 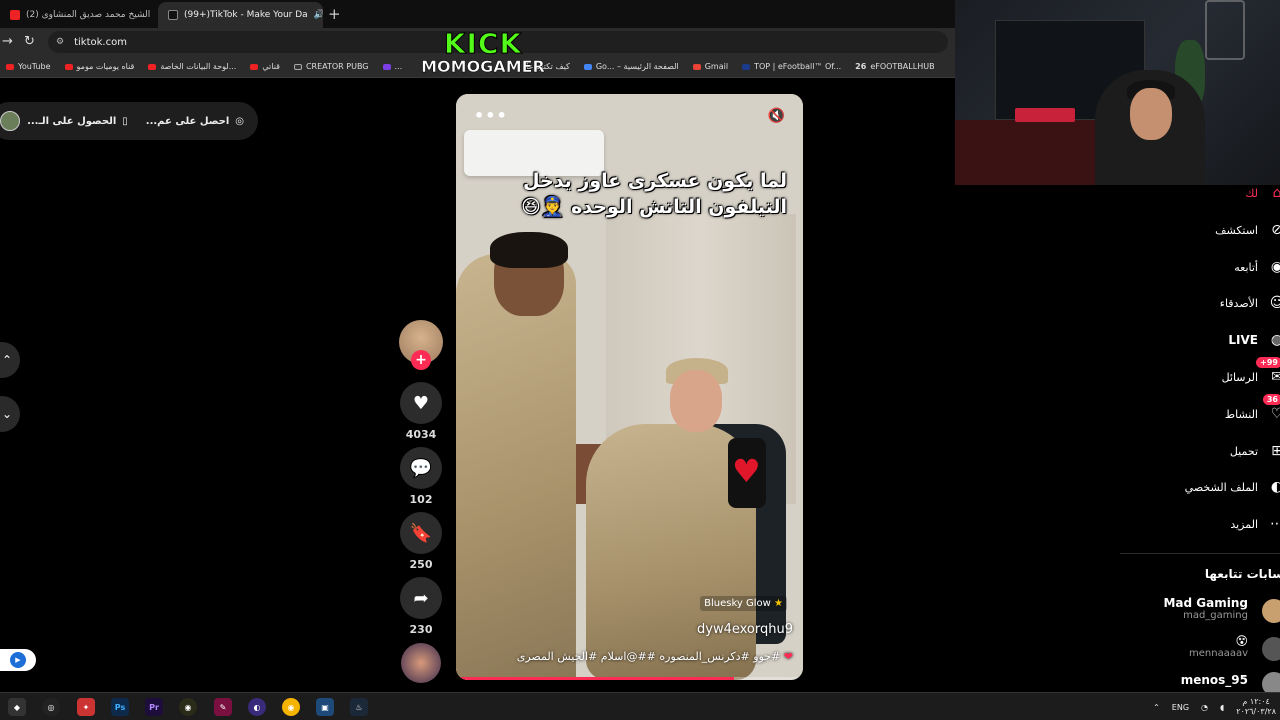 What do you see at coordinates (291, 707) in the screenshot?
I see `chrome-icon: ◉` at bounding box center [291, 707].